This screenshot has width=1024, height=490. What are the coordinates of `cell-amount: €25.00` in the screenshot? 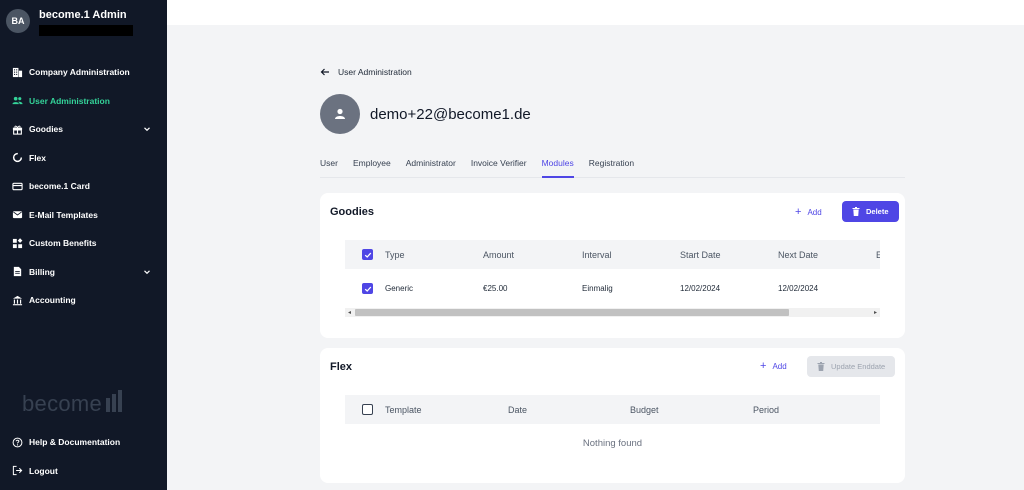 It's located at (495, 288).